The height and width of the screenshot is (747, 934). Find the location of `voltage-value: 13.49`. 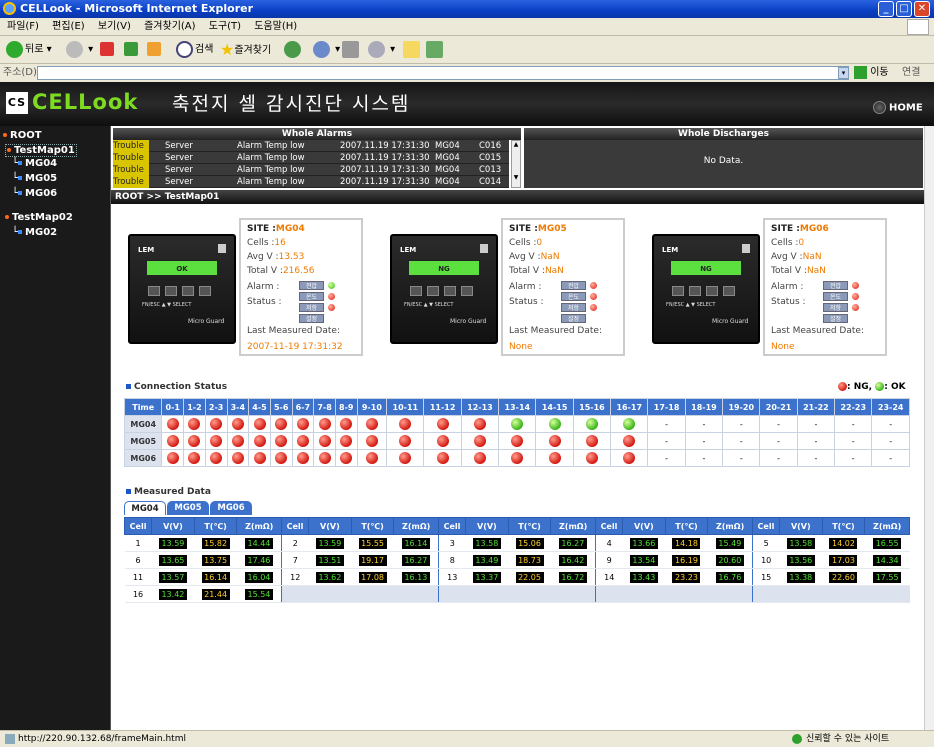

voltage-value: 13.49 is located at coordinates (486, 560).